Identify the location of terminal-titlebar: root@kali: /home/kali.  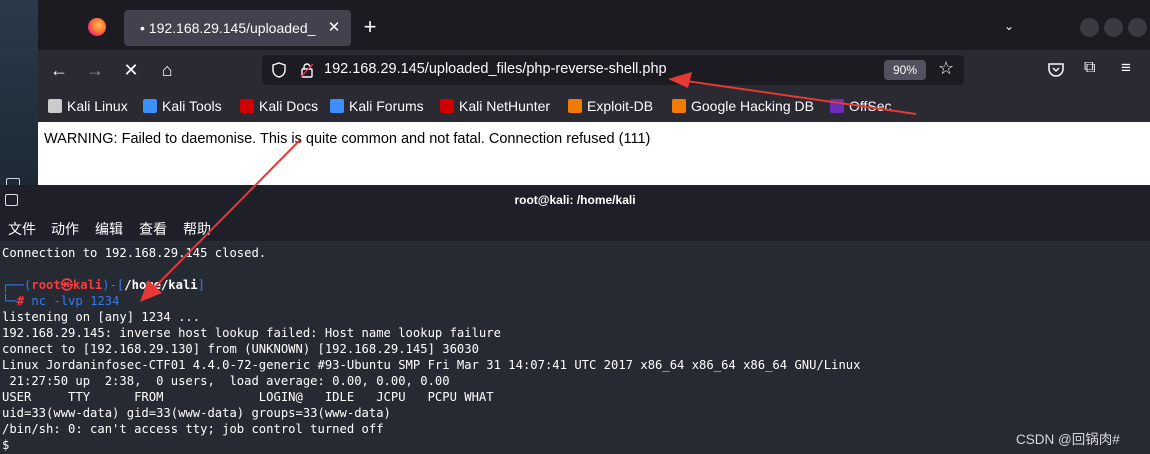
(575, 200).